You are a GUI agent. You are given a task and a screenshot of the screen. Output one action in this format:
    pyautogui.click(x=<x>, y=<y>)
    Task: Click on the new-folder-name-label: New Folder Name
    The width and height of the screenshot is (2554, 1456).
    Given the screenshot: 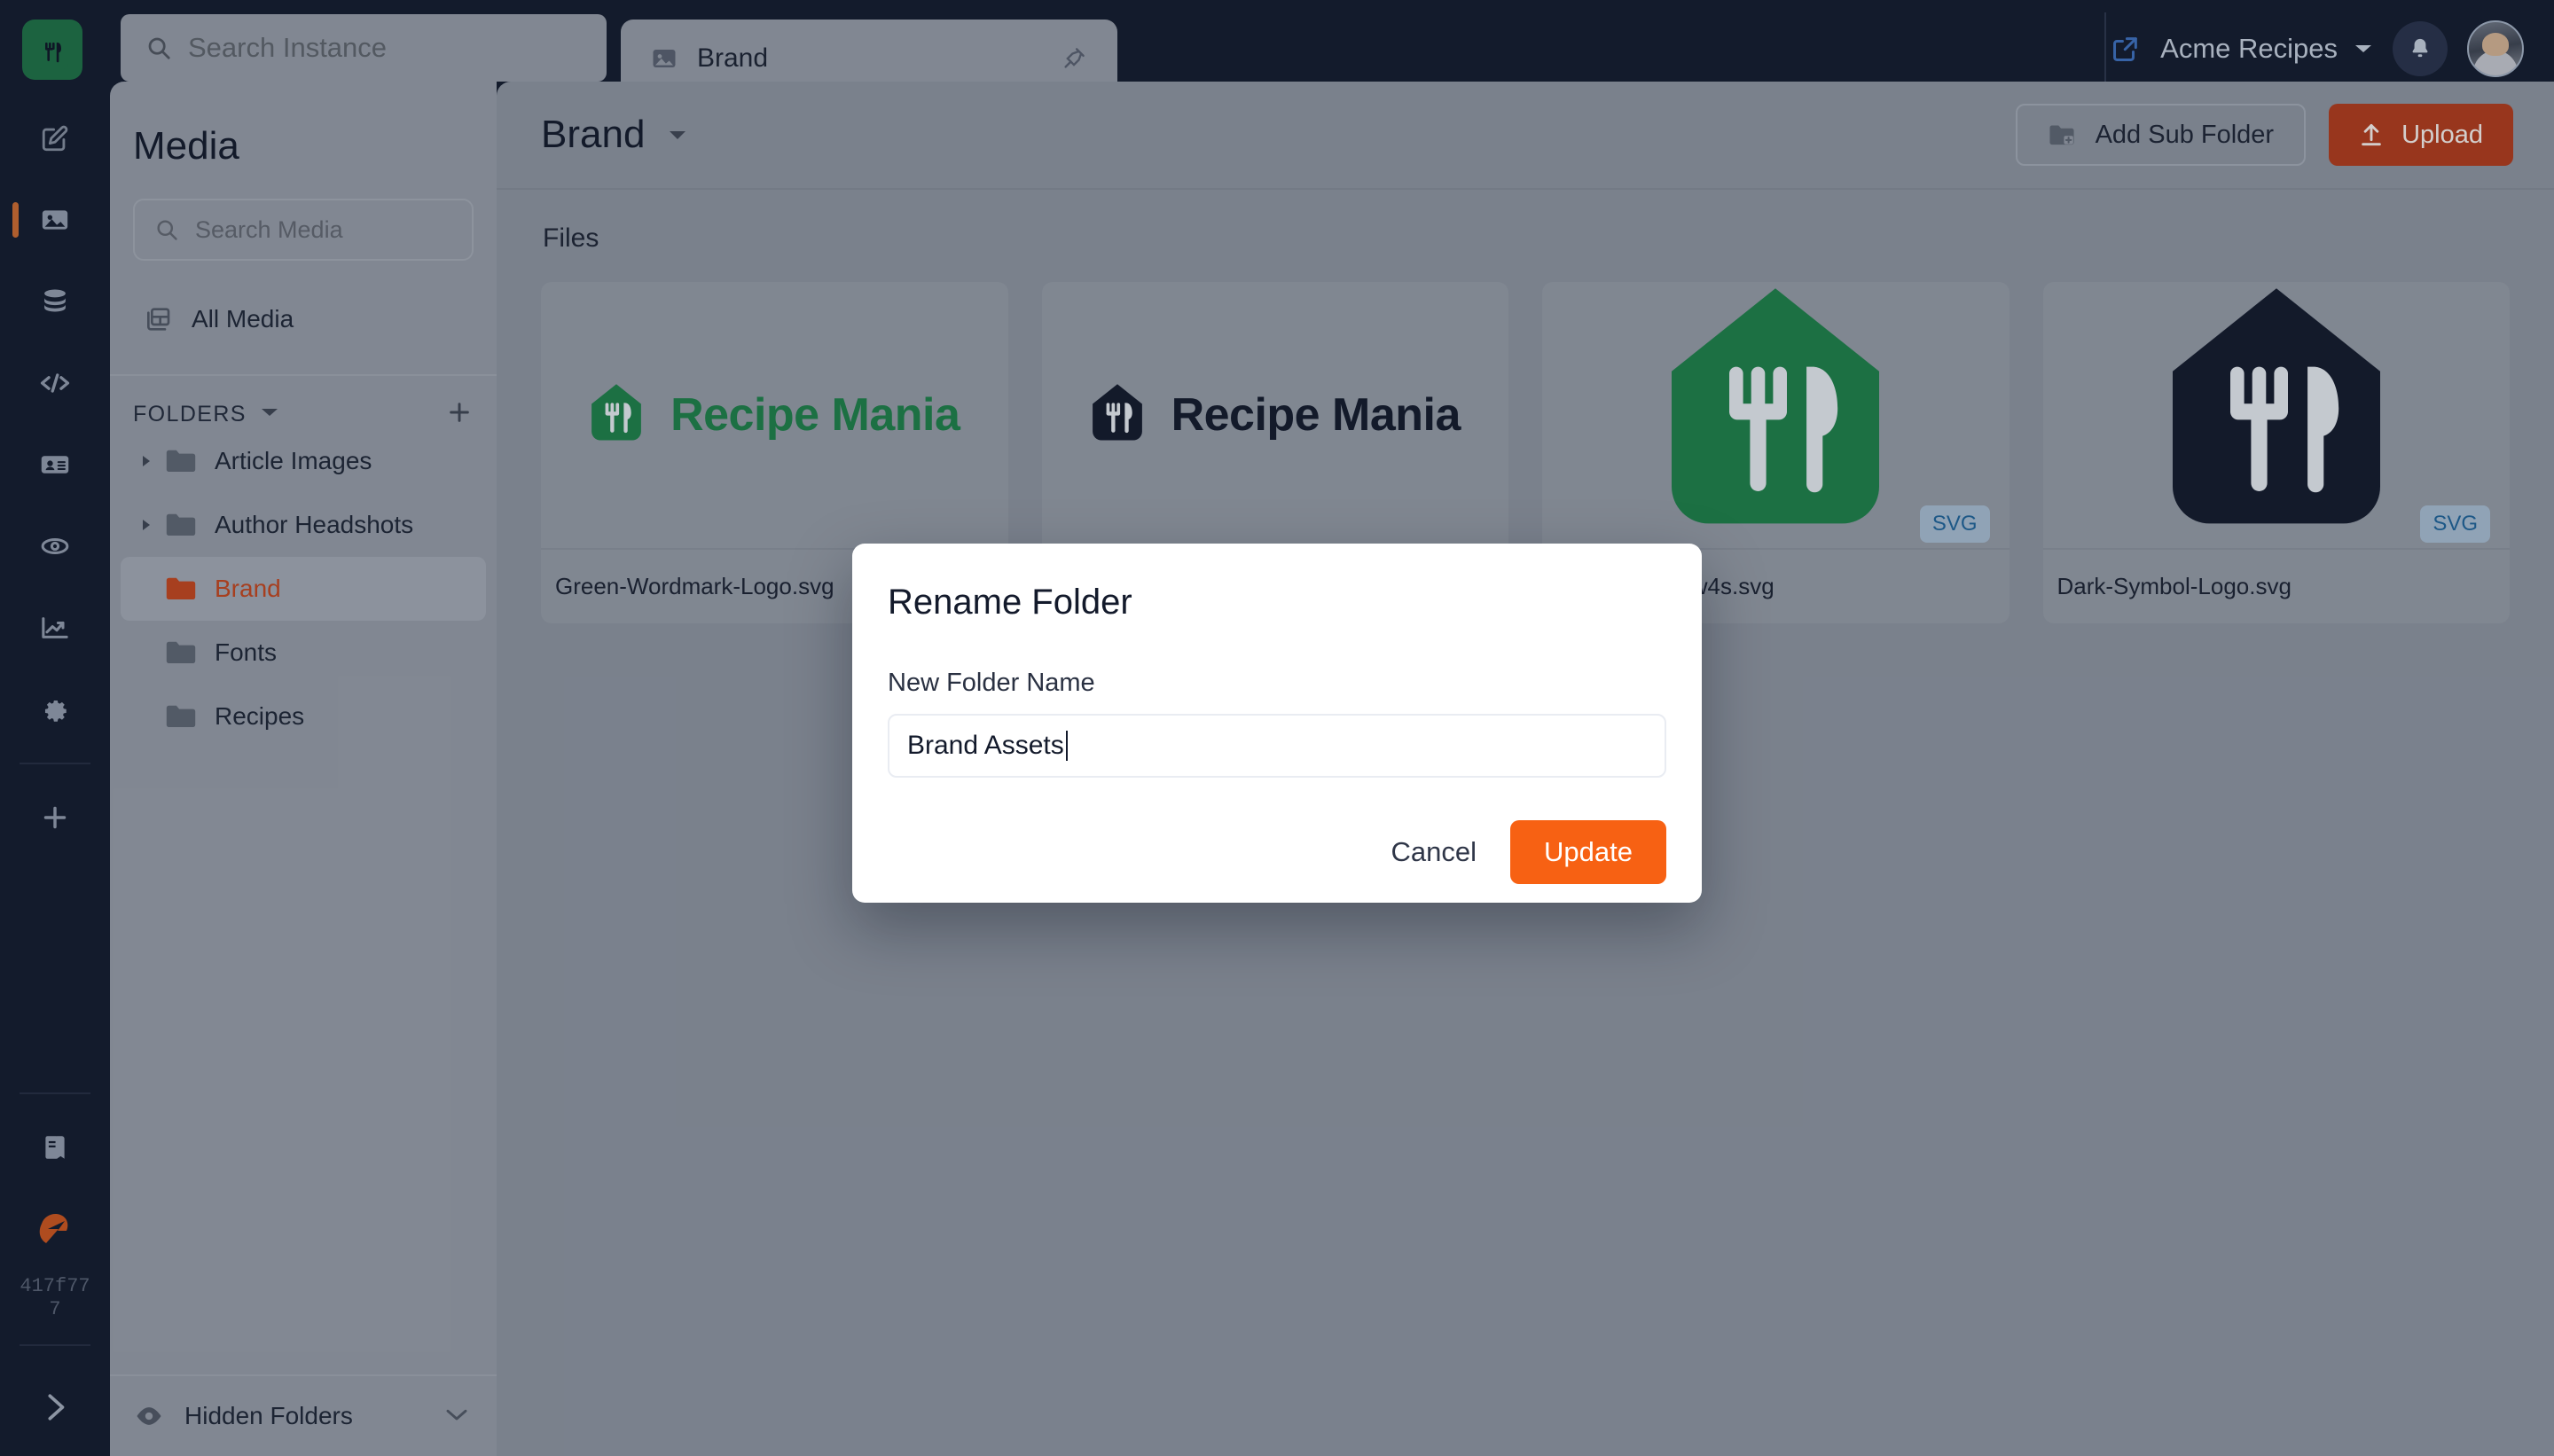 What is the action you would take?
    pyautogui.click(x=991, y=683)
    